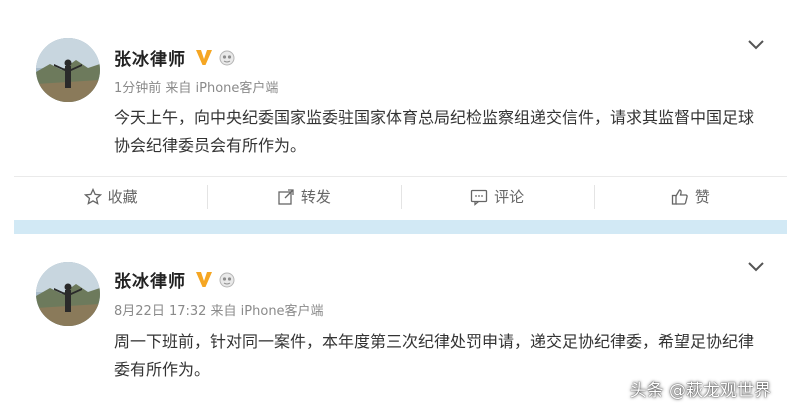 This screenshot has height=413, width=787. Describe the element at coordinates (400, 227) in the screenshot. I see `feed-divider` at that location.